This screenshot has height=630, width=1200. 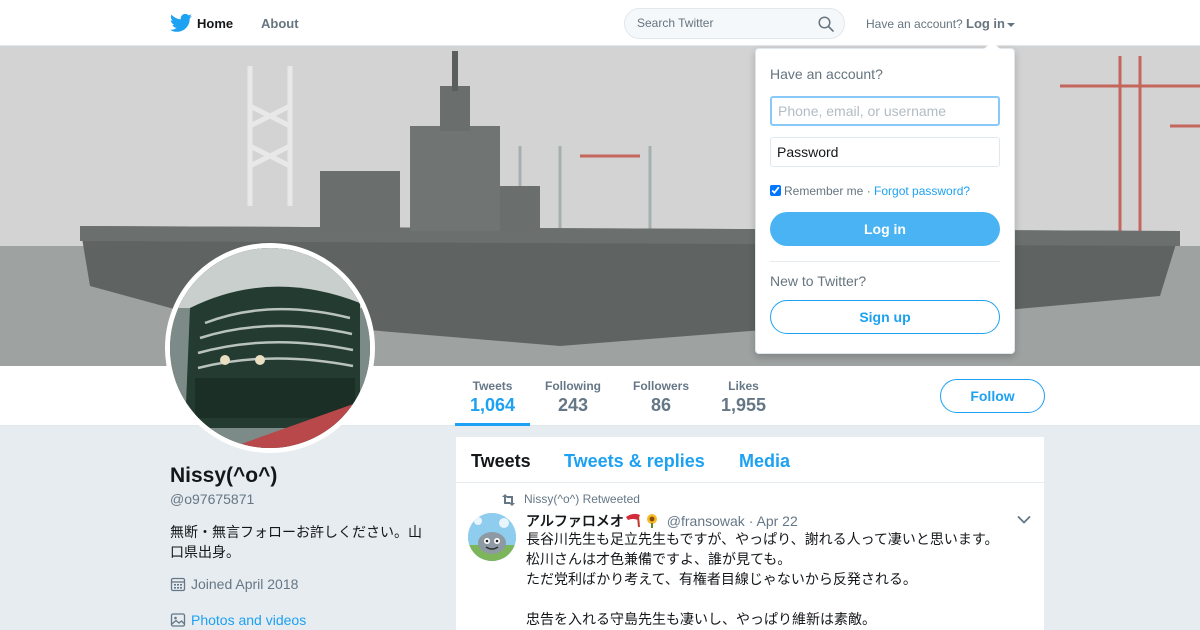 What do you see at coordinates (600, 23) in the screenshot?
I see `top-navigation-bar: Home About Have an account? Log in` at bounding box center [600, 23].